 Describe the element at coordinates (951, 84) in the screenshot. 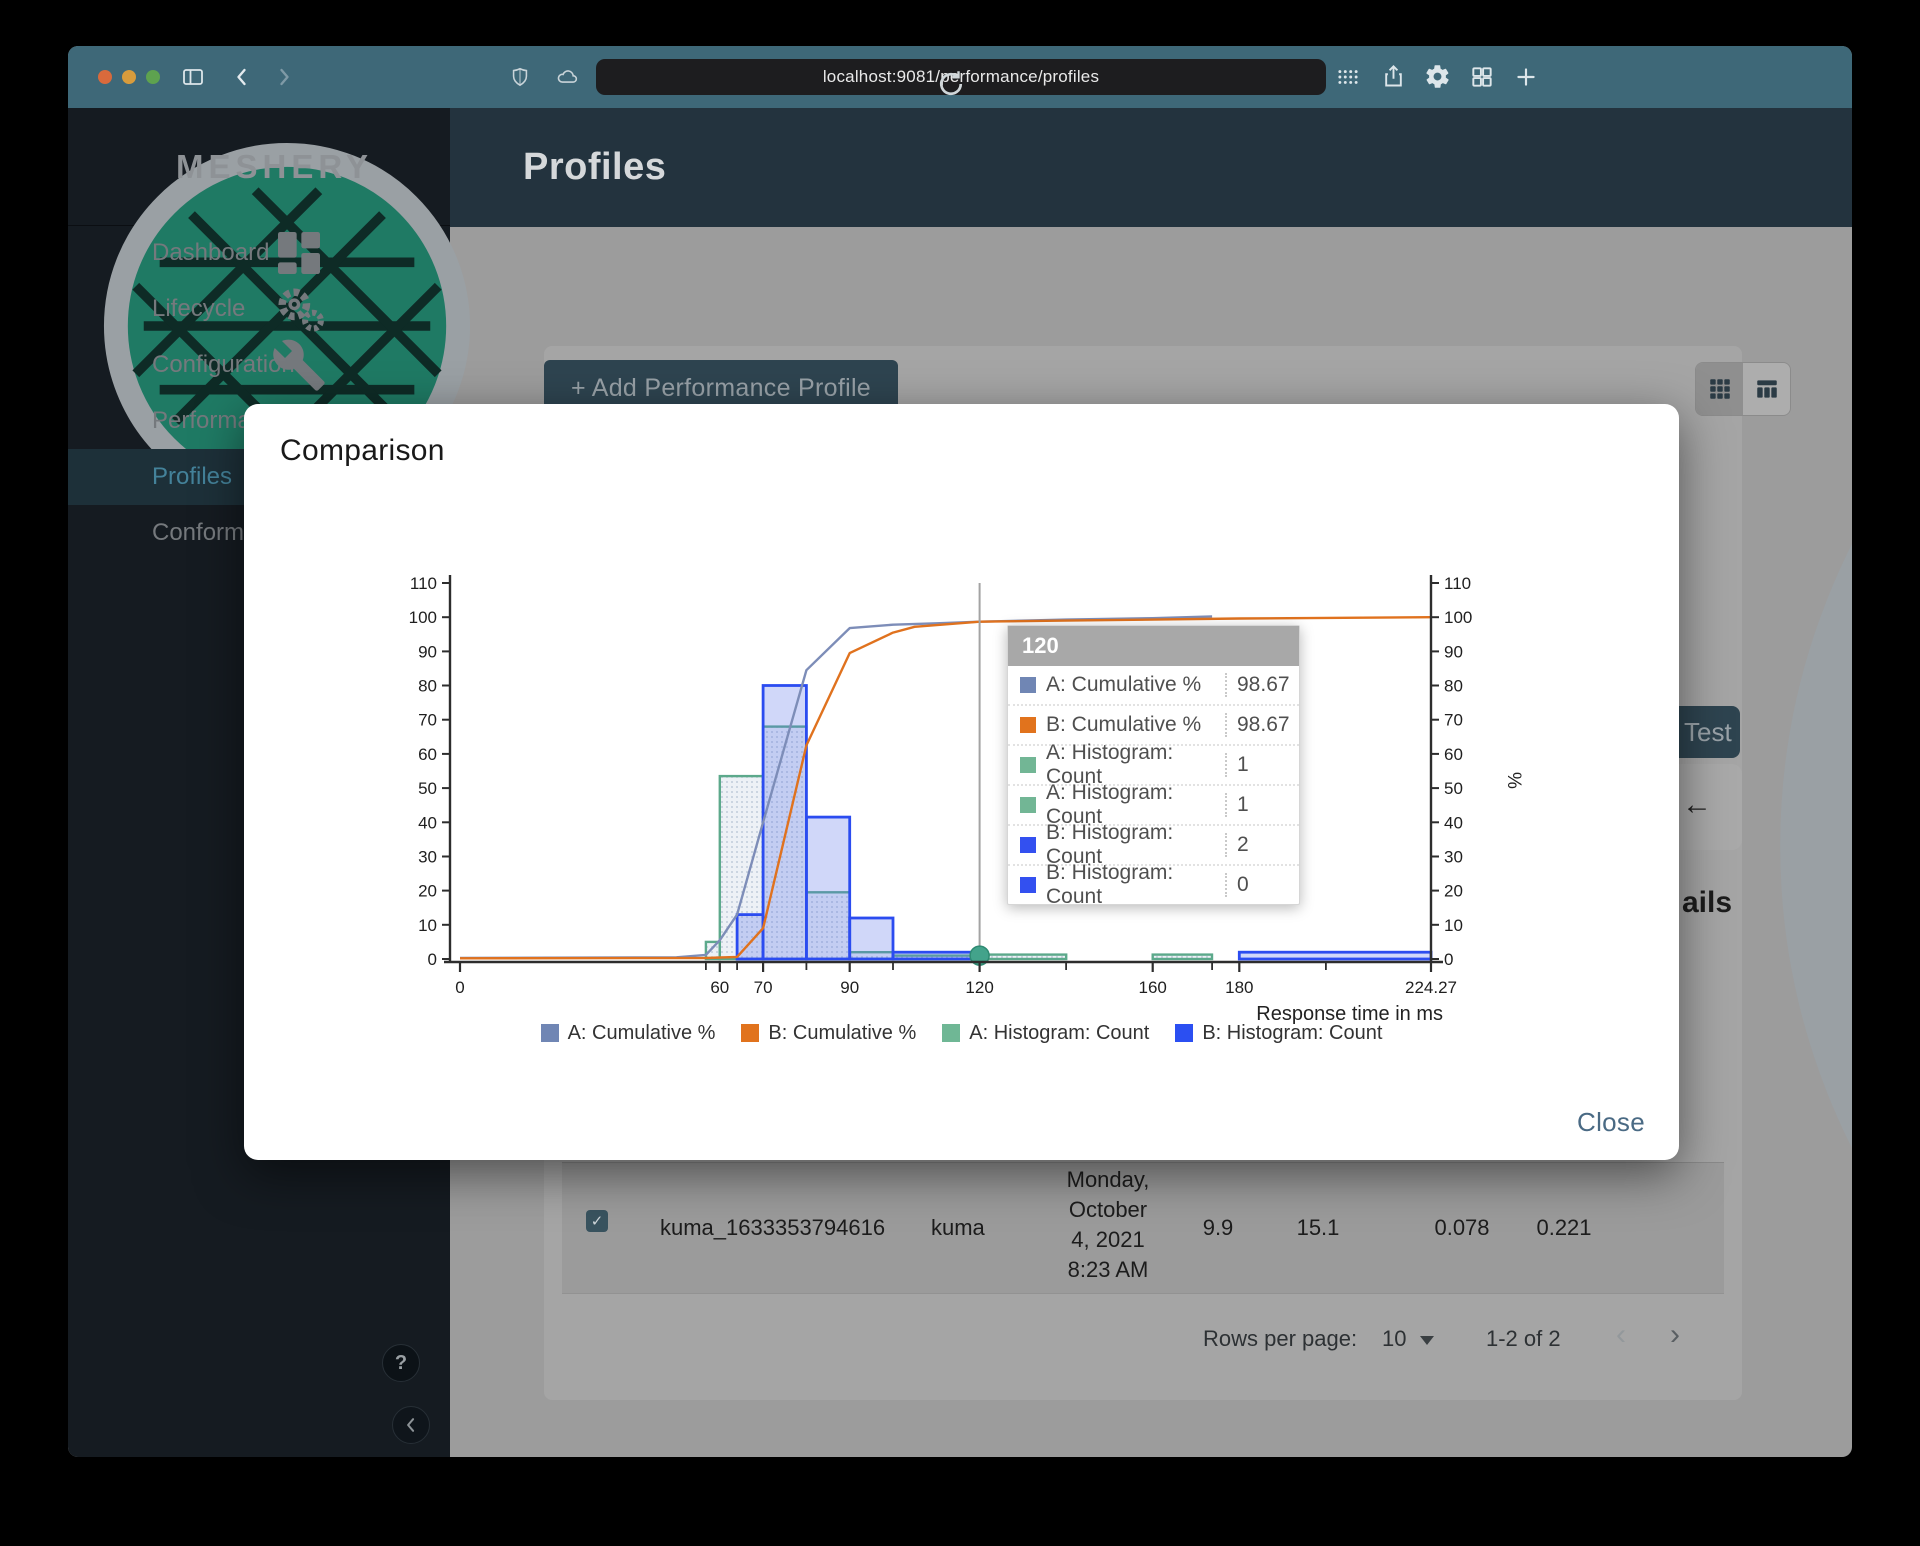

I see `reload-icon` at that location.